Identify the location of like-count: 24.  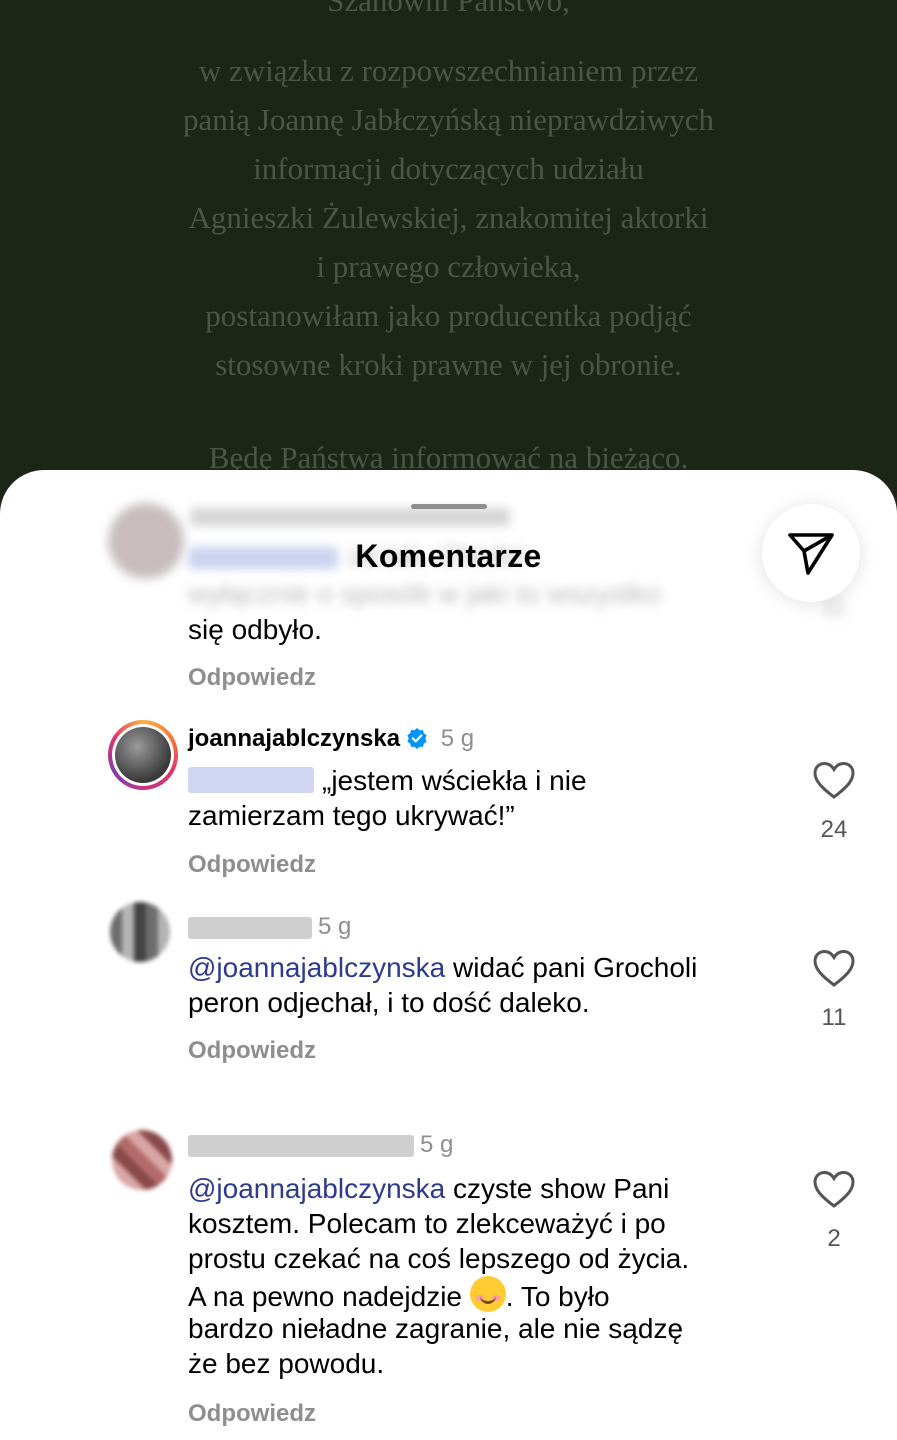
(834, 829).